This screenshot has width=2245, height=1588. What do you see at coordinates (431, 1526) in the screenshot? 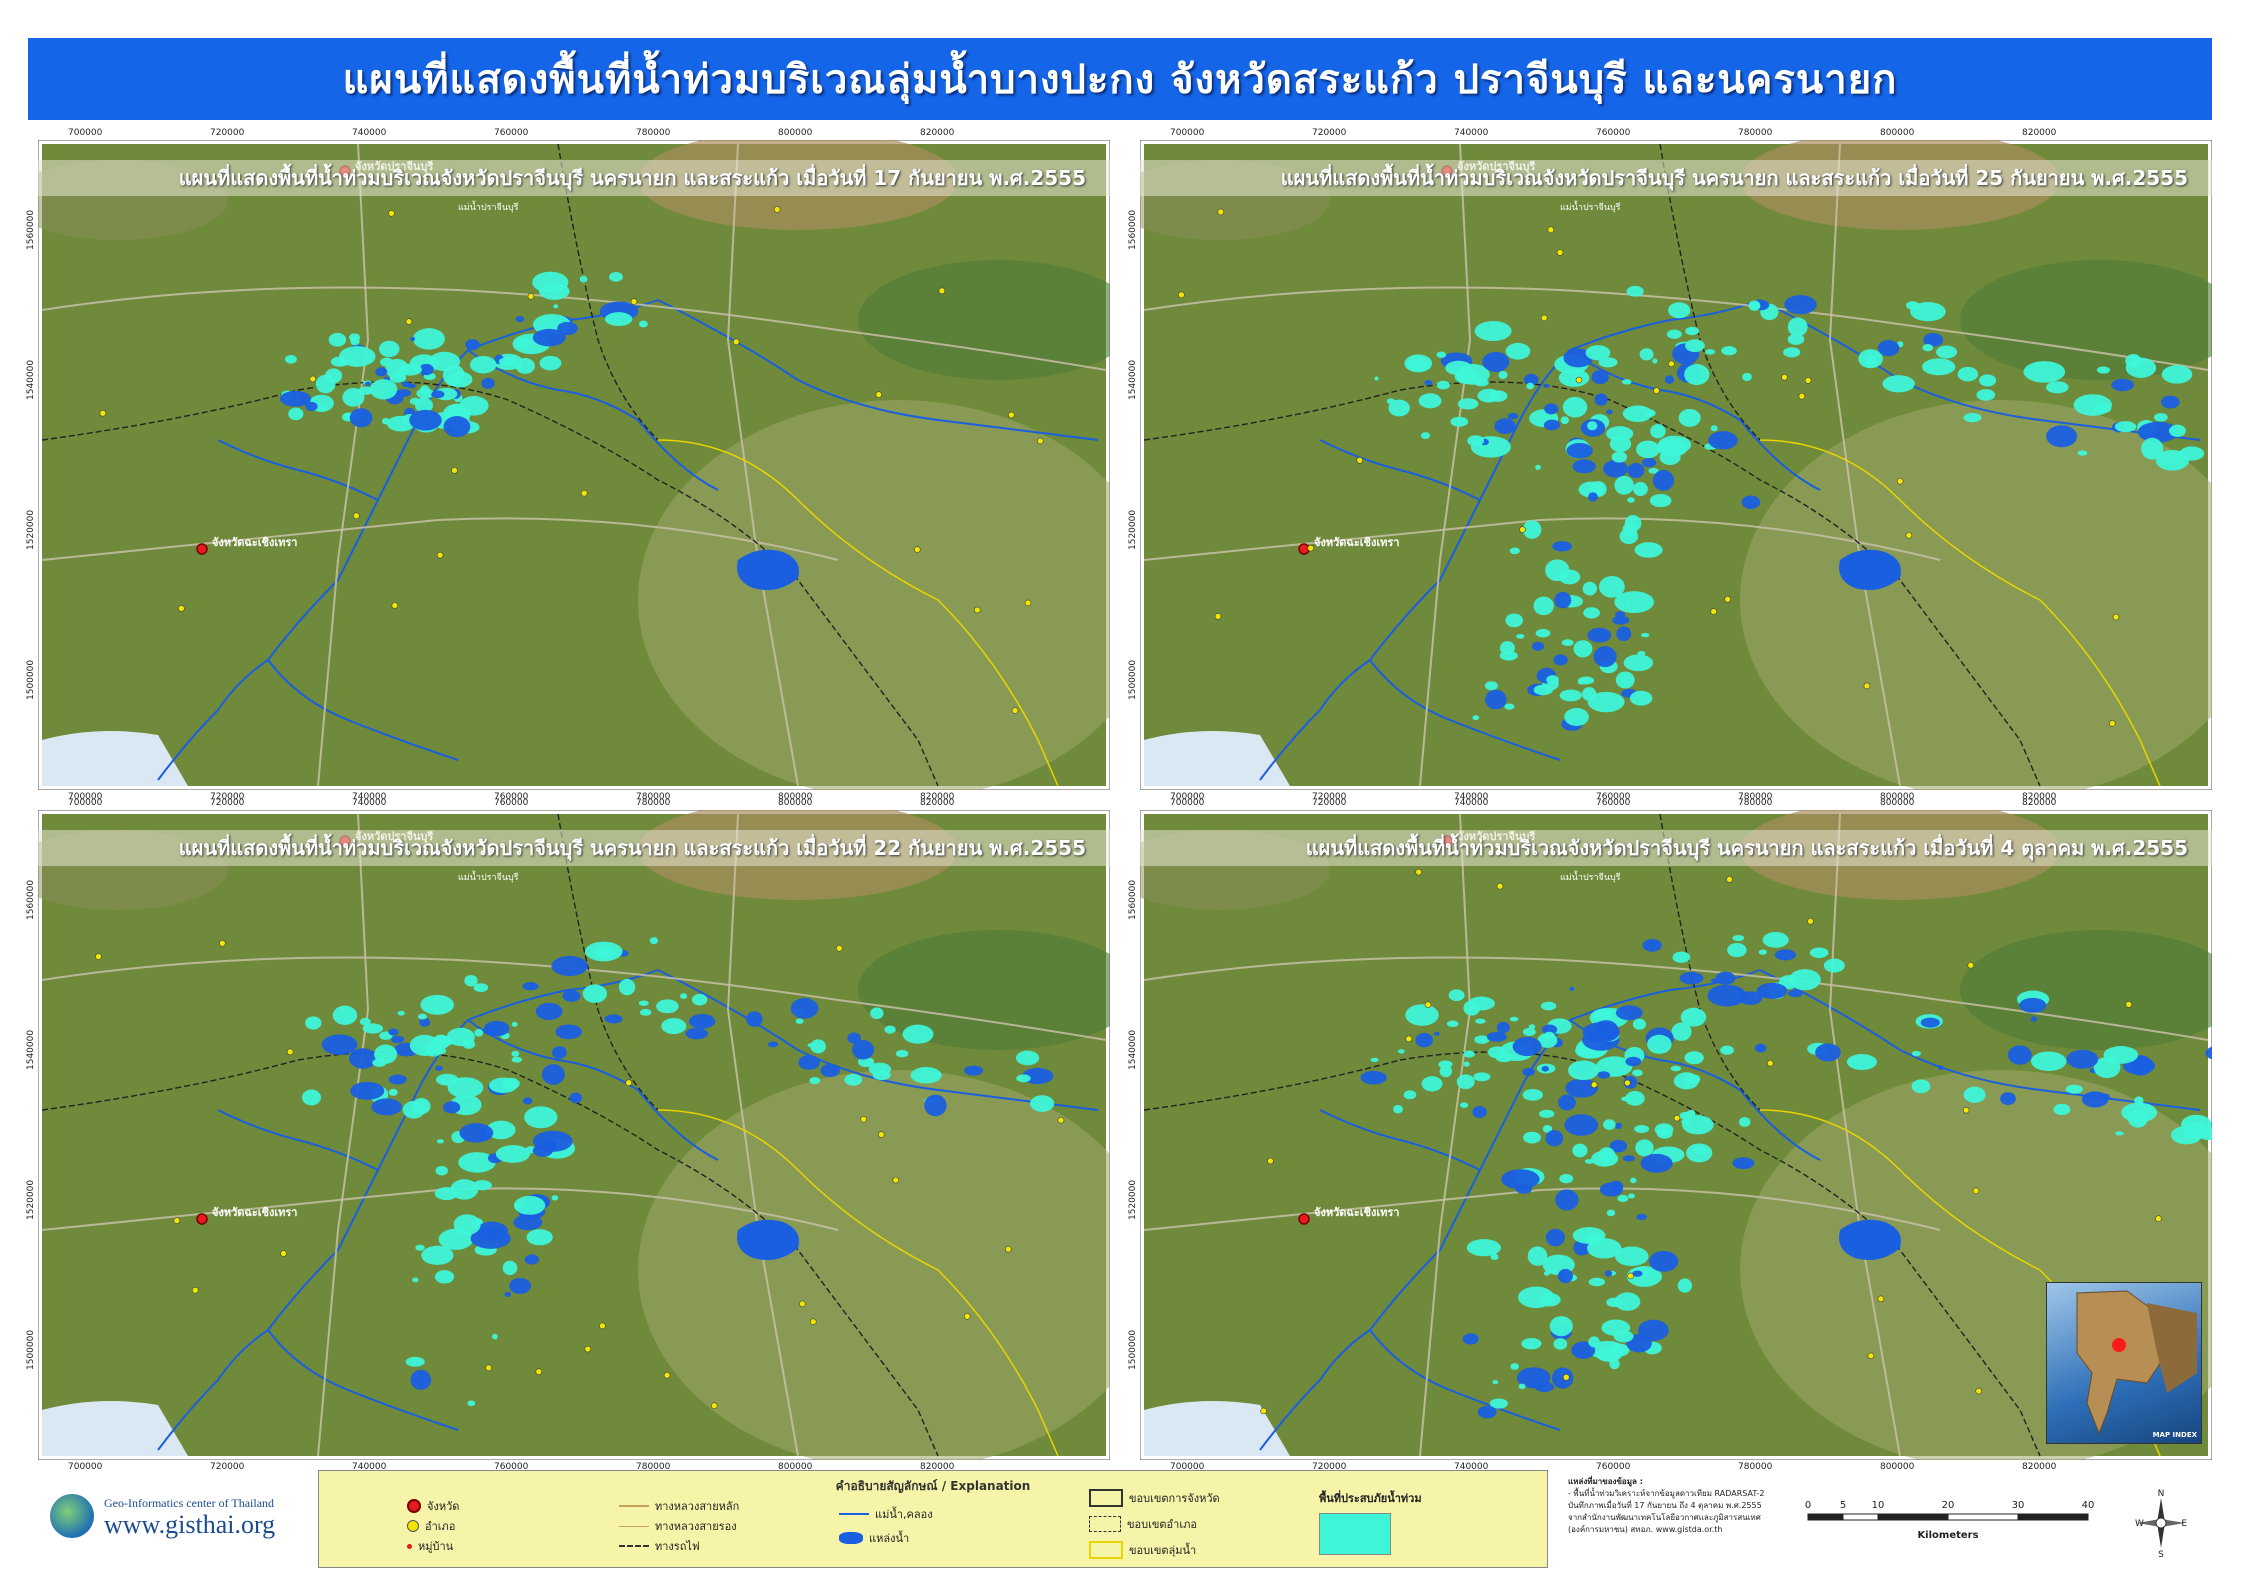
I see `legend-district: อำเภอ` at bounding box center [431, 1526].